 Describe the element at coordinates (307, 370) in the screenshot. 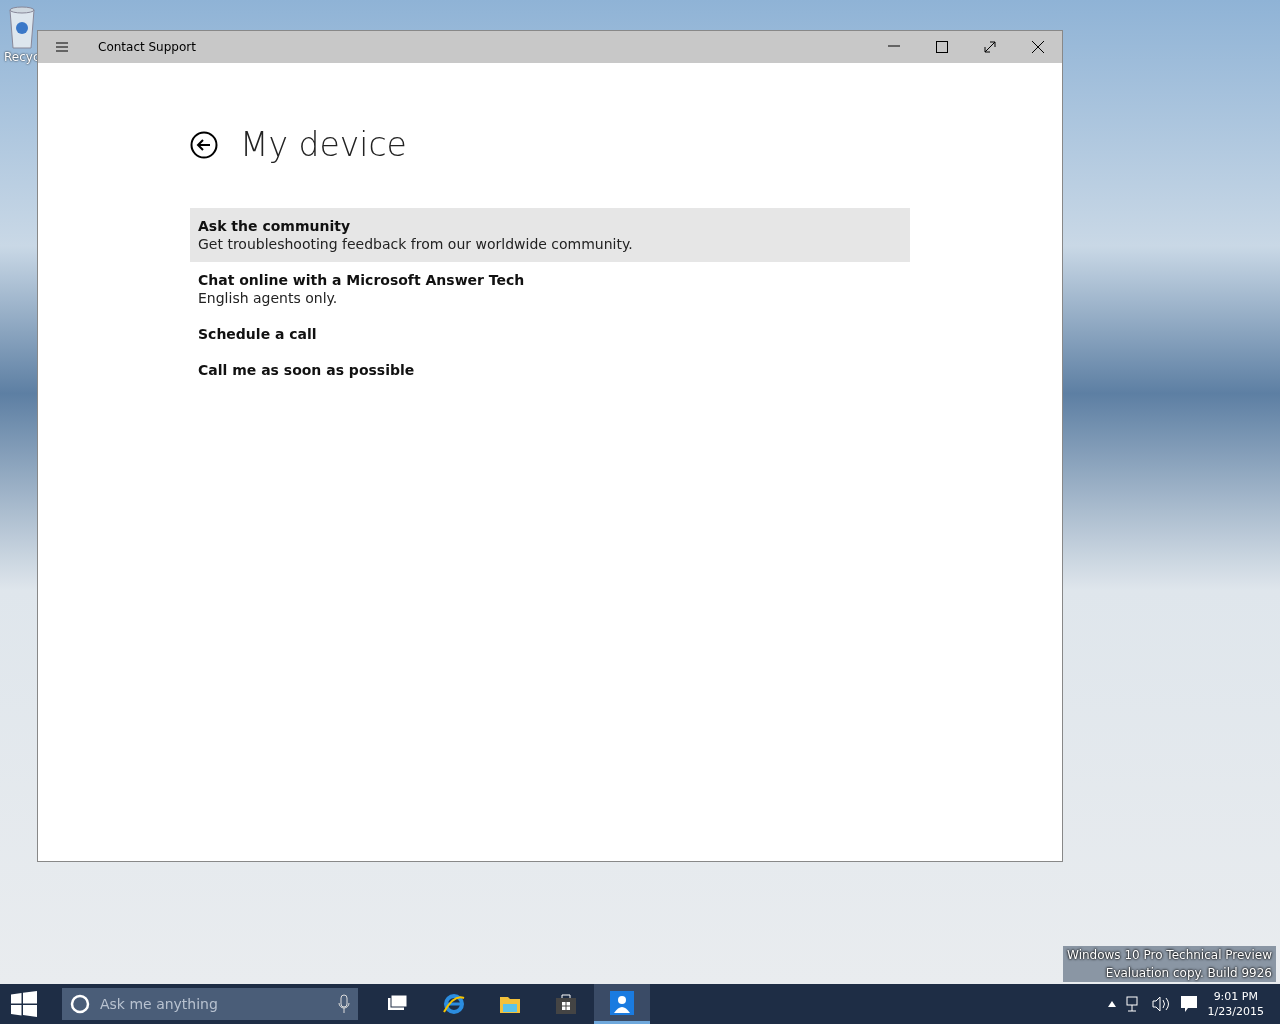

I see `option-title: Call me as soon as possible` at that location.